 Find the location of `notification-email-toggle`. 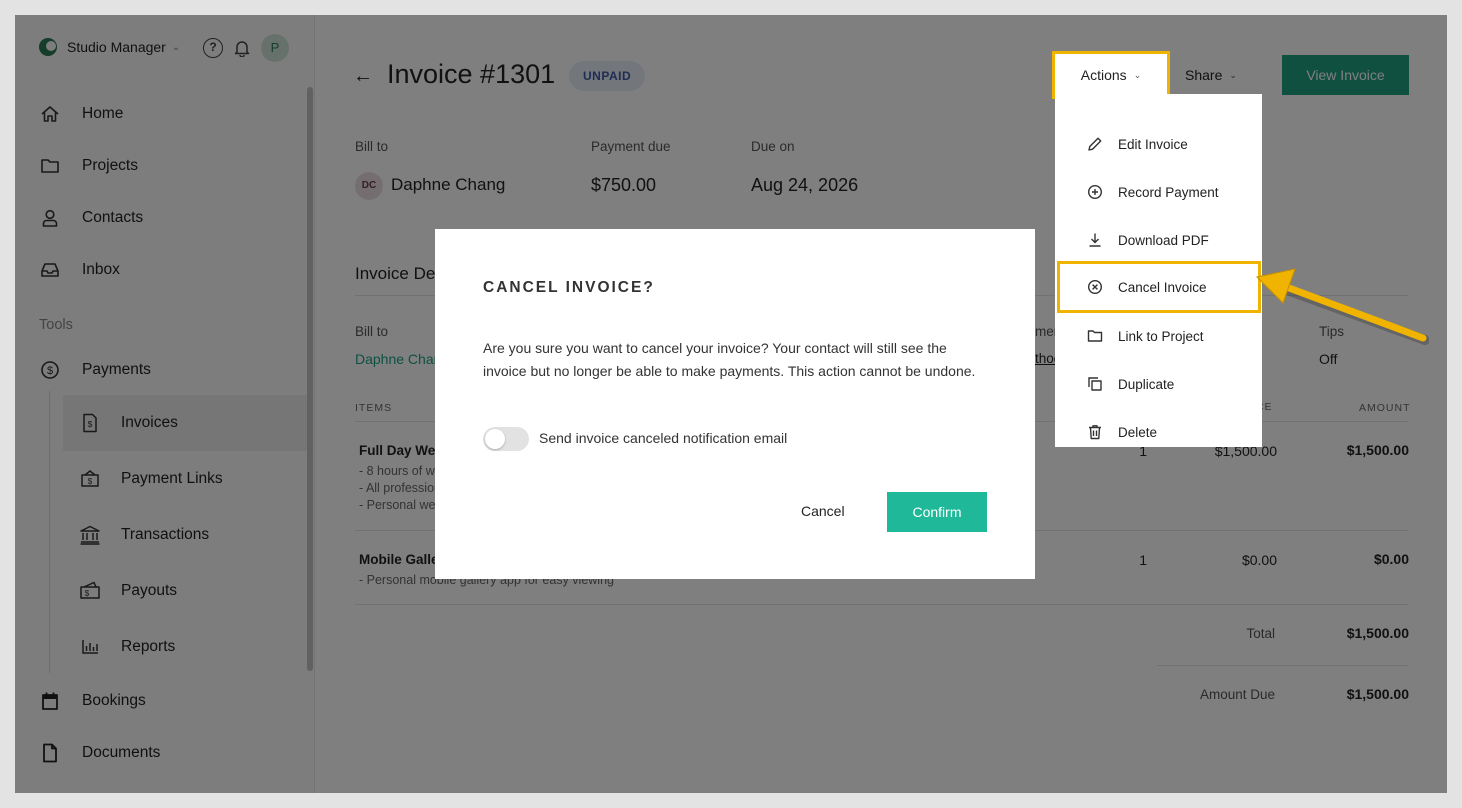

notification-email-toggle is located at coordinates (506, 439).